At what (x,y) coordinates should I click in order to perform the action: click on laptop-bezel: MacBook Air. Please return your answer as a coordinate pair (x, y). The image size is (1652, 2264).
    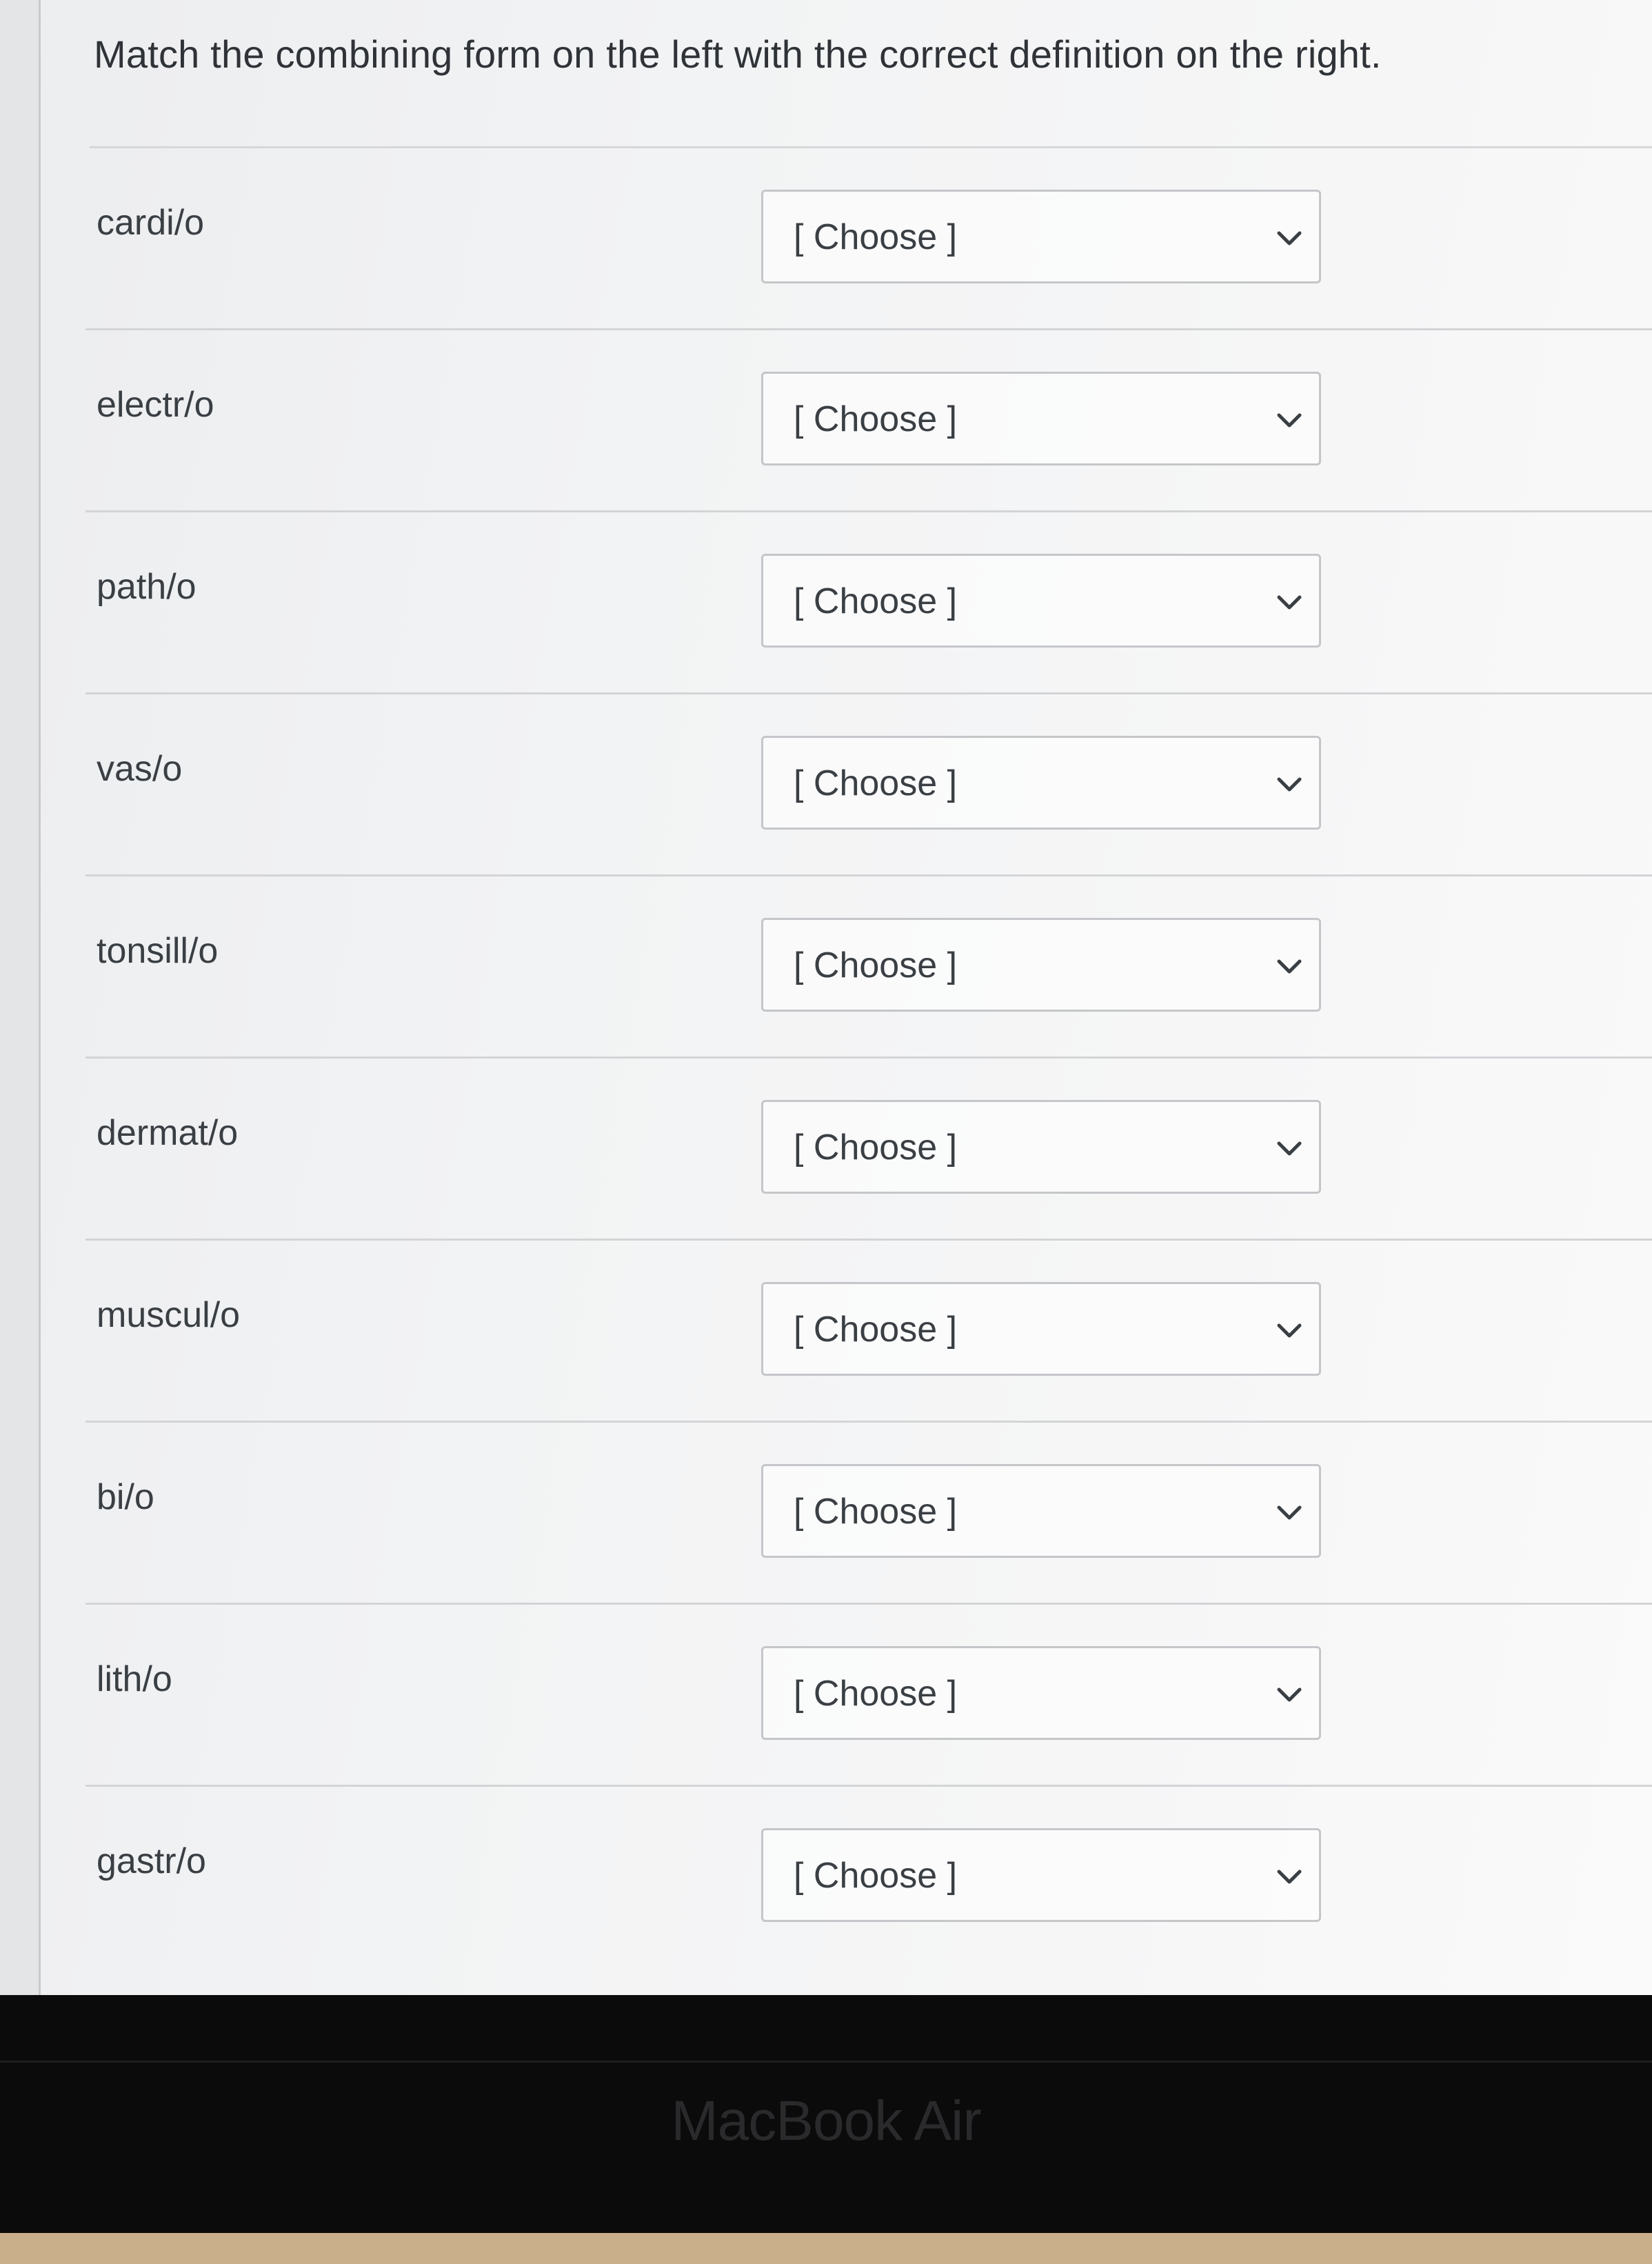
    Looking at the image, I should click on (826, 2114).